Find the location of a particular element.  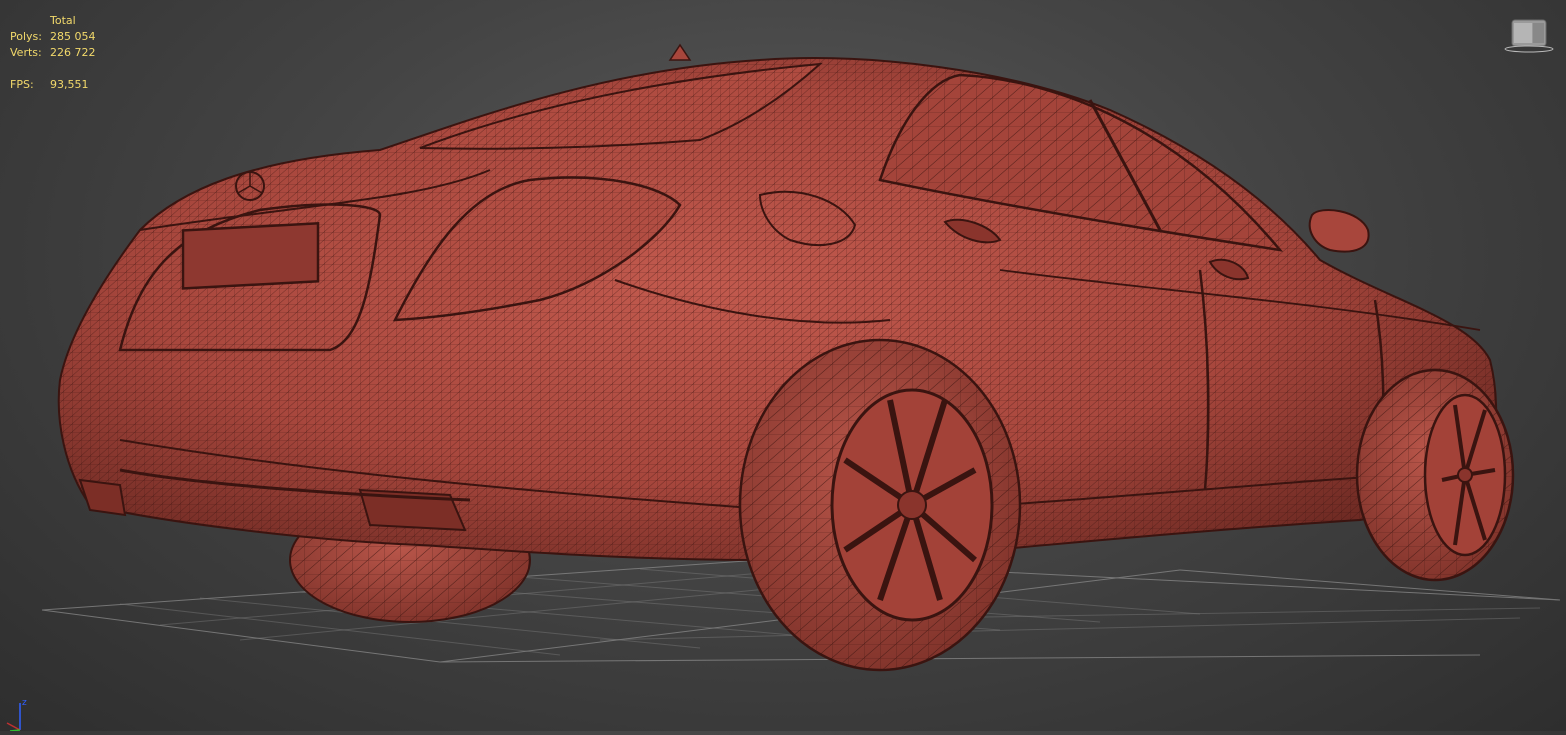

fps-label: FPS: is located at coordinates (22, 84).